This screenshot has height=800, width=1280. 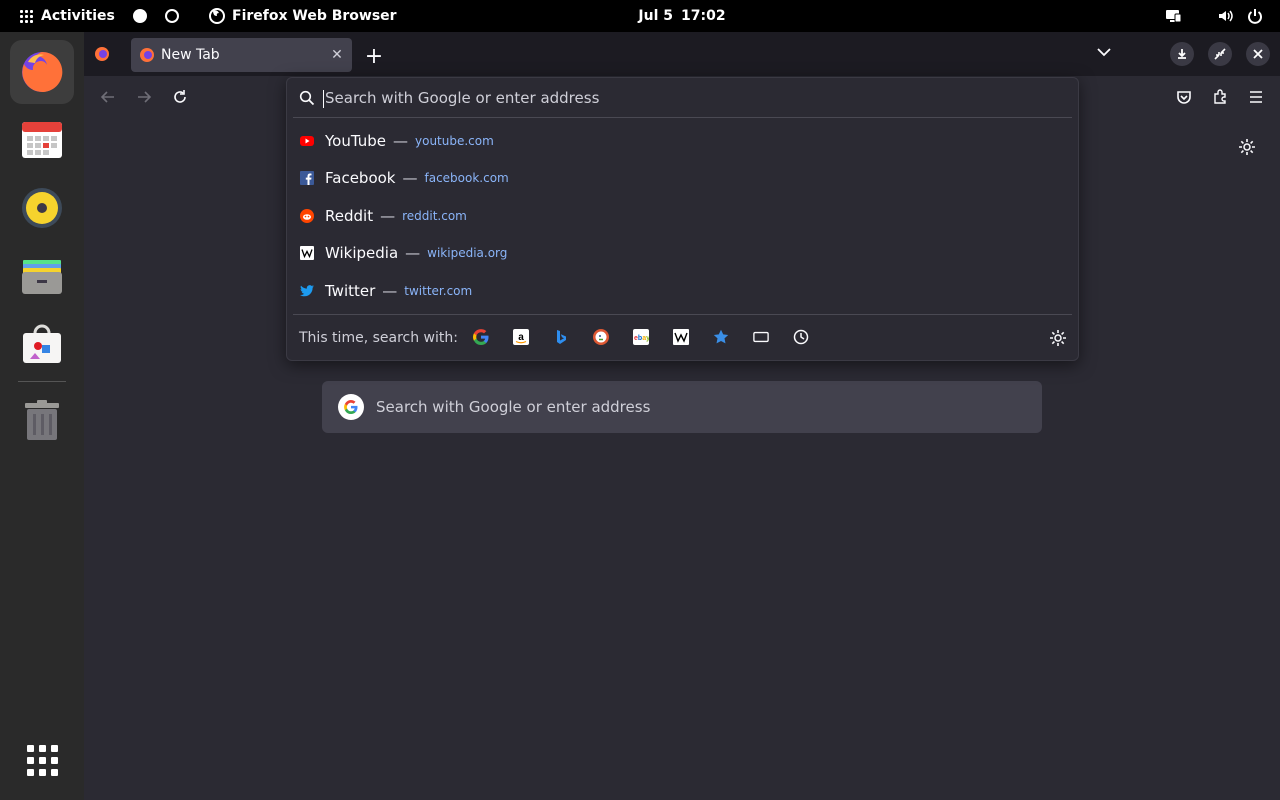 I want to click on dock-calendar, so click(x=42, y=140).